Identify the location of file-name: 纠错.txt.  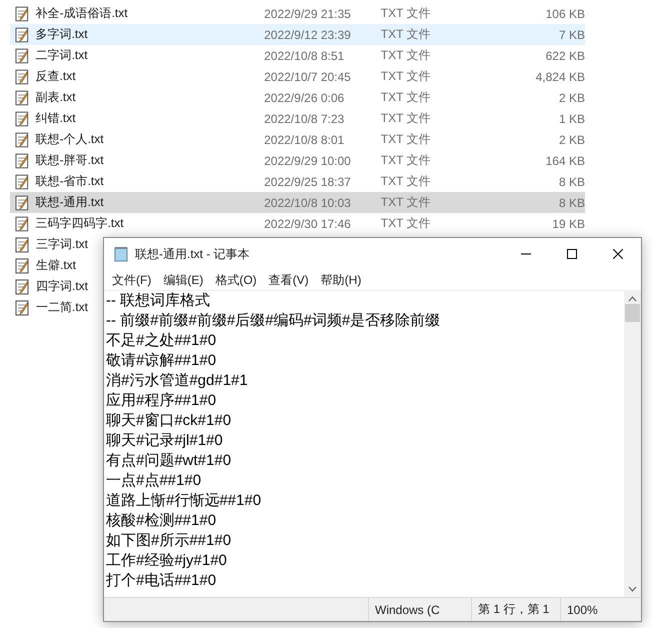
(56, 118).